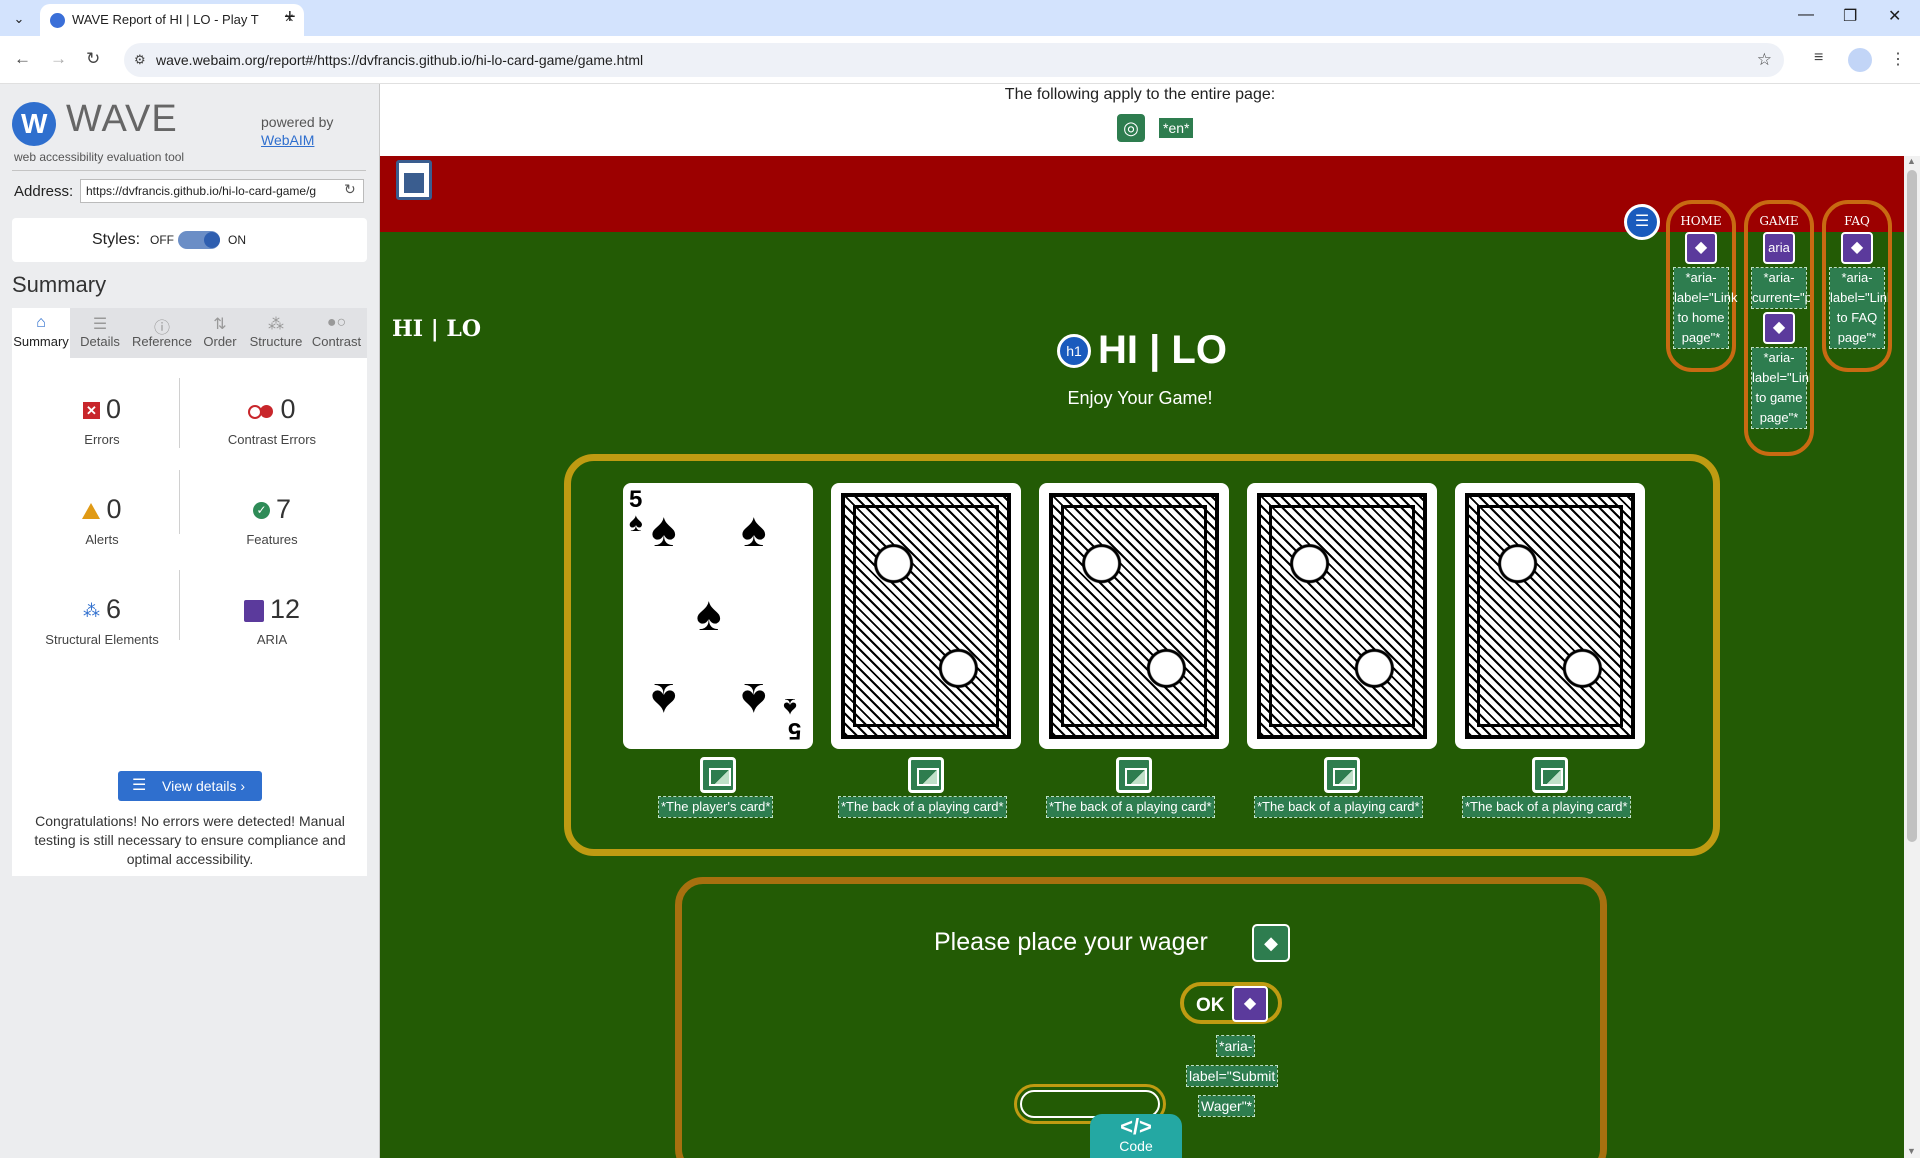  Describe the element at coordinates (34, 124) in the screenshot. I see `wave-logo-icon: W` at that location.